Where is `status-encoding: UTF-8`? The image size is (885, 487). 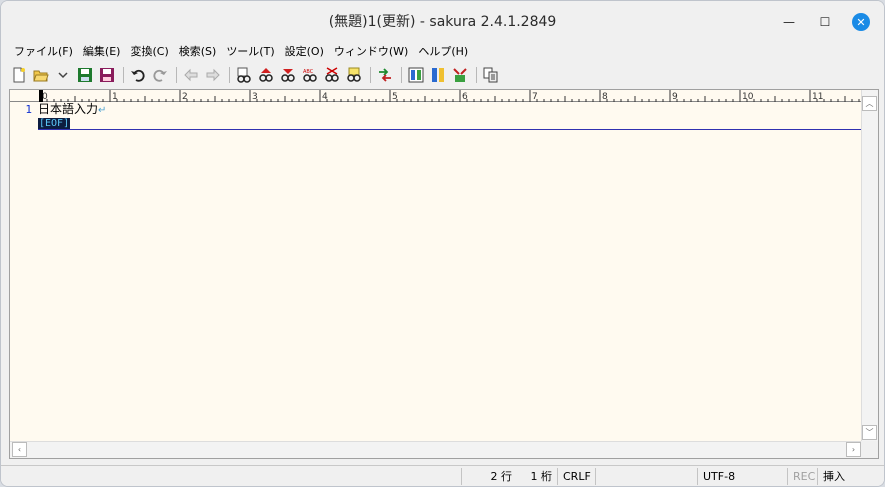 status-encoding: UTF-8 is located at coordinates (742, 476).